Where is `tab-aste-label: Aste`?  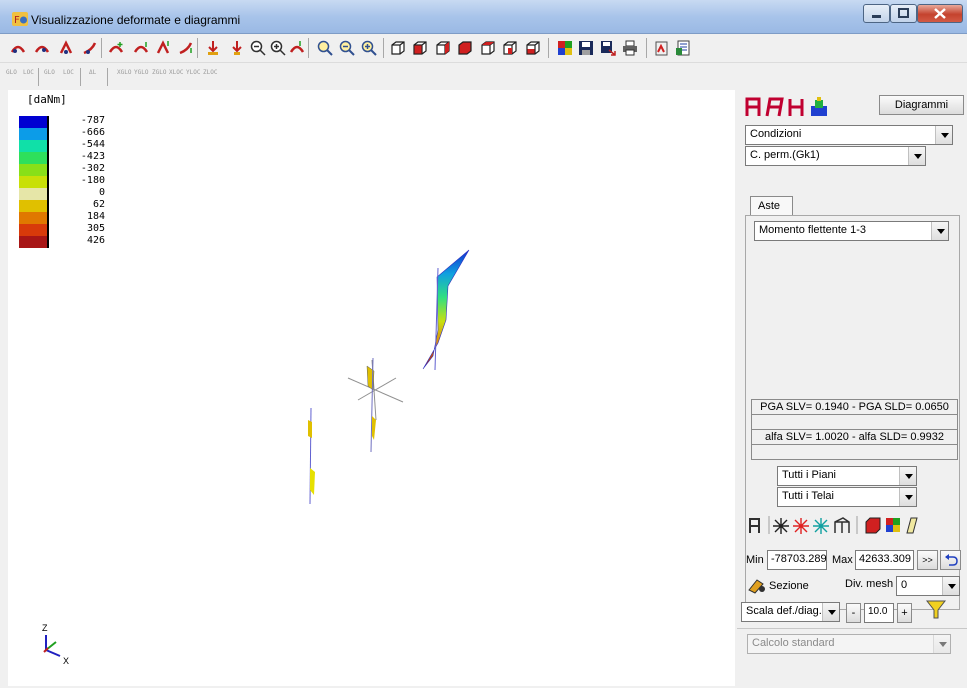
tab-aste-label: Aste is located at coordinates (769, 206).